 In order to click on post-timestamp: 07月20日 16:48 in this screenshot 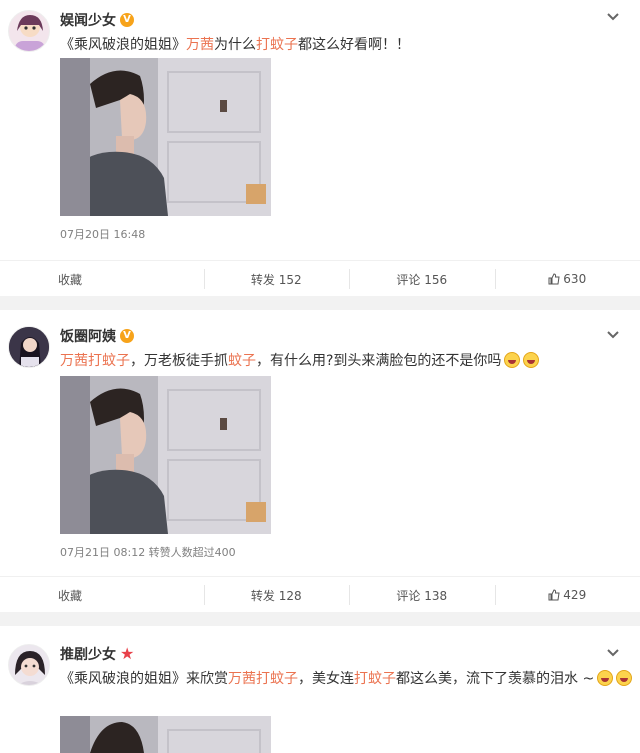, I will do `click(102, 234)`.